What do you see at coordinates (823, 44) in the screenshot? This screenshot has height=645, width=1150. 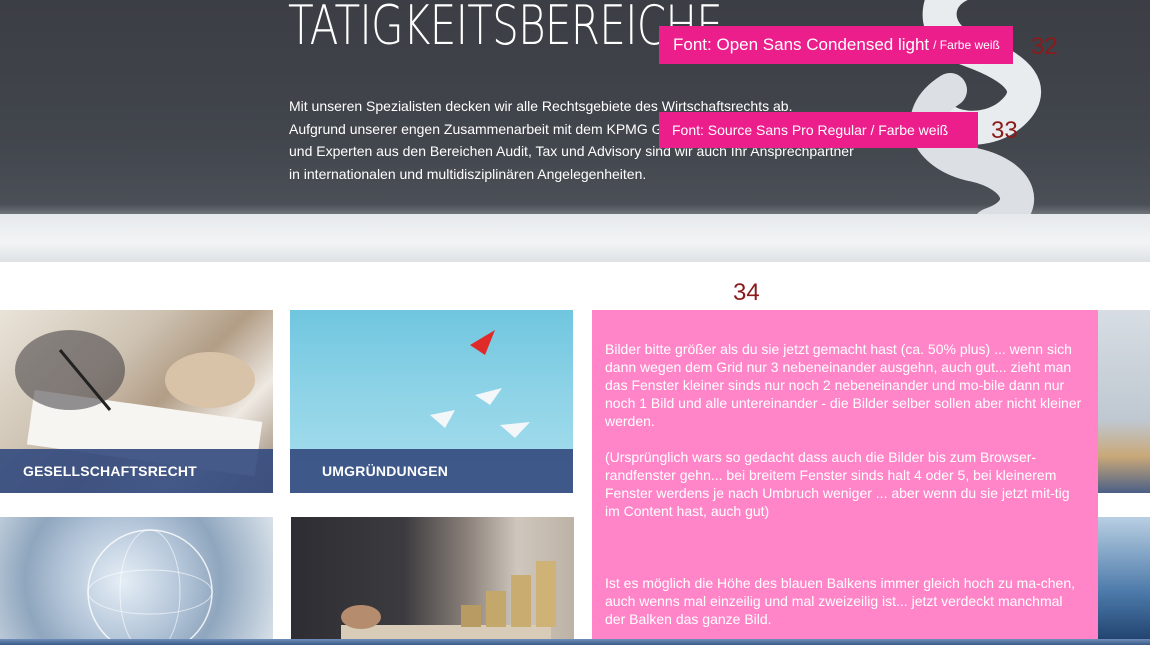 I see `annotation-font-name: Open Sans Condensed light` at bounding box center [823, 44].